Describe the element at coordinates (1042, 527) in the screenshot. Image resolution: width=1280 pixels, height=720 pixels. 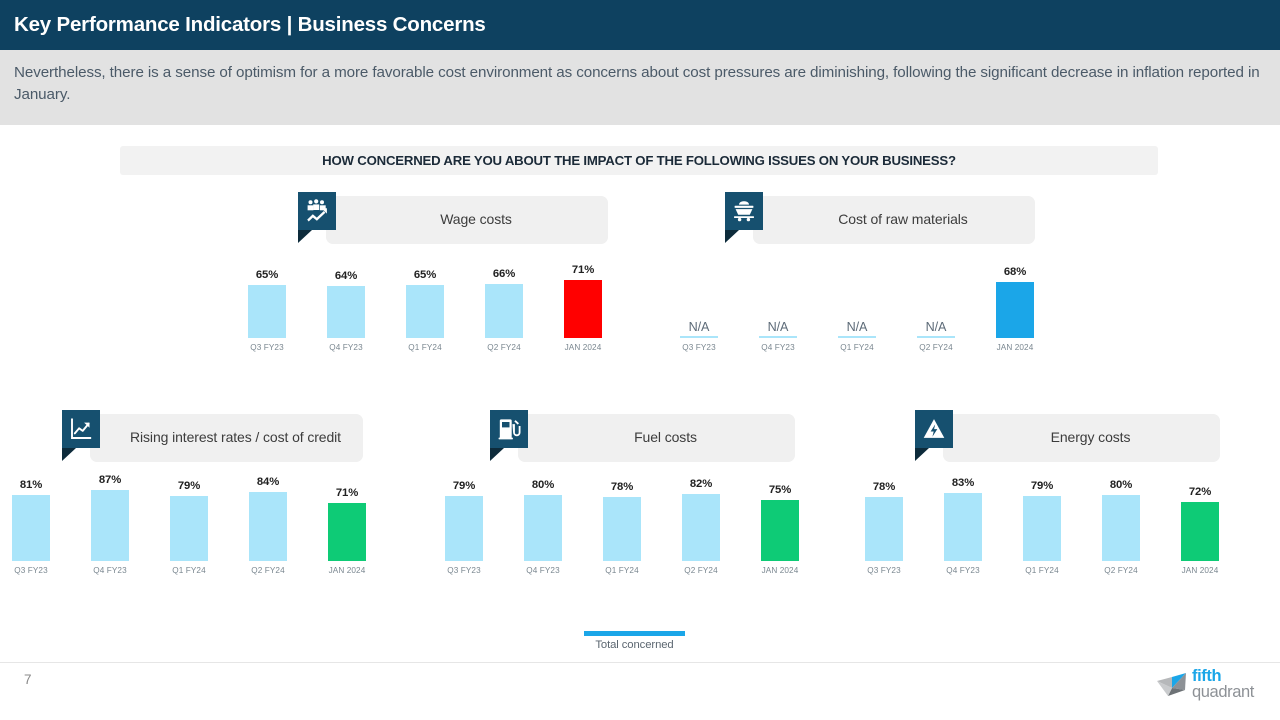
I see `bar-column: 79% Q1 FY24` at that location.